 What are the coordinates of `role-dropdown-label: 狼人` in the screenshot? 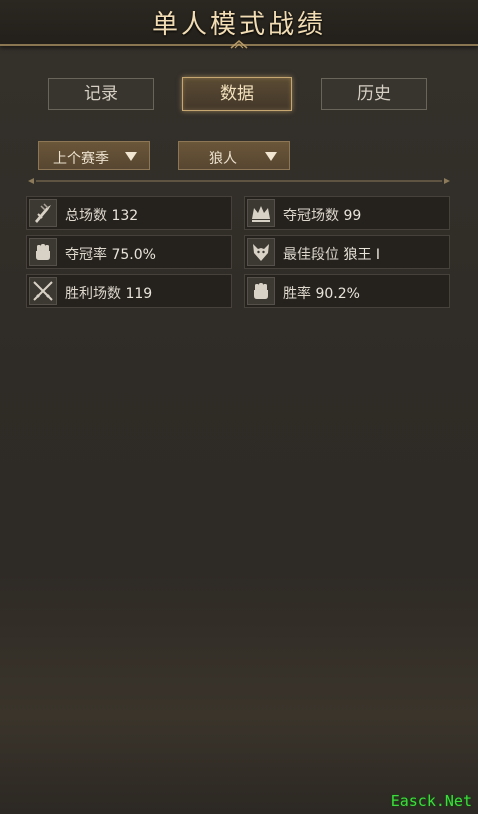 It's located at (223, 159).